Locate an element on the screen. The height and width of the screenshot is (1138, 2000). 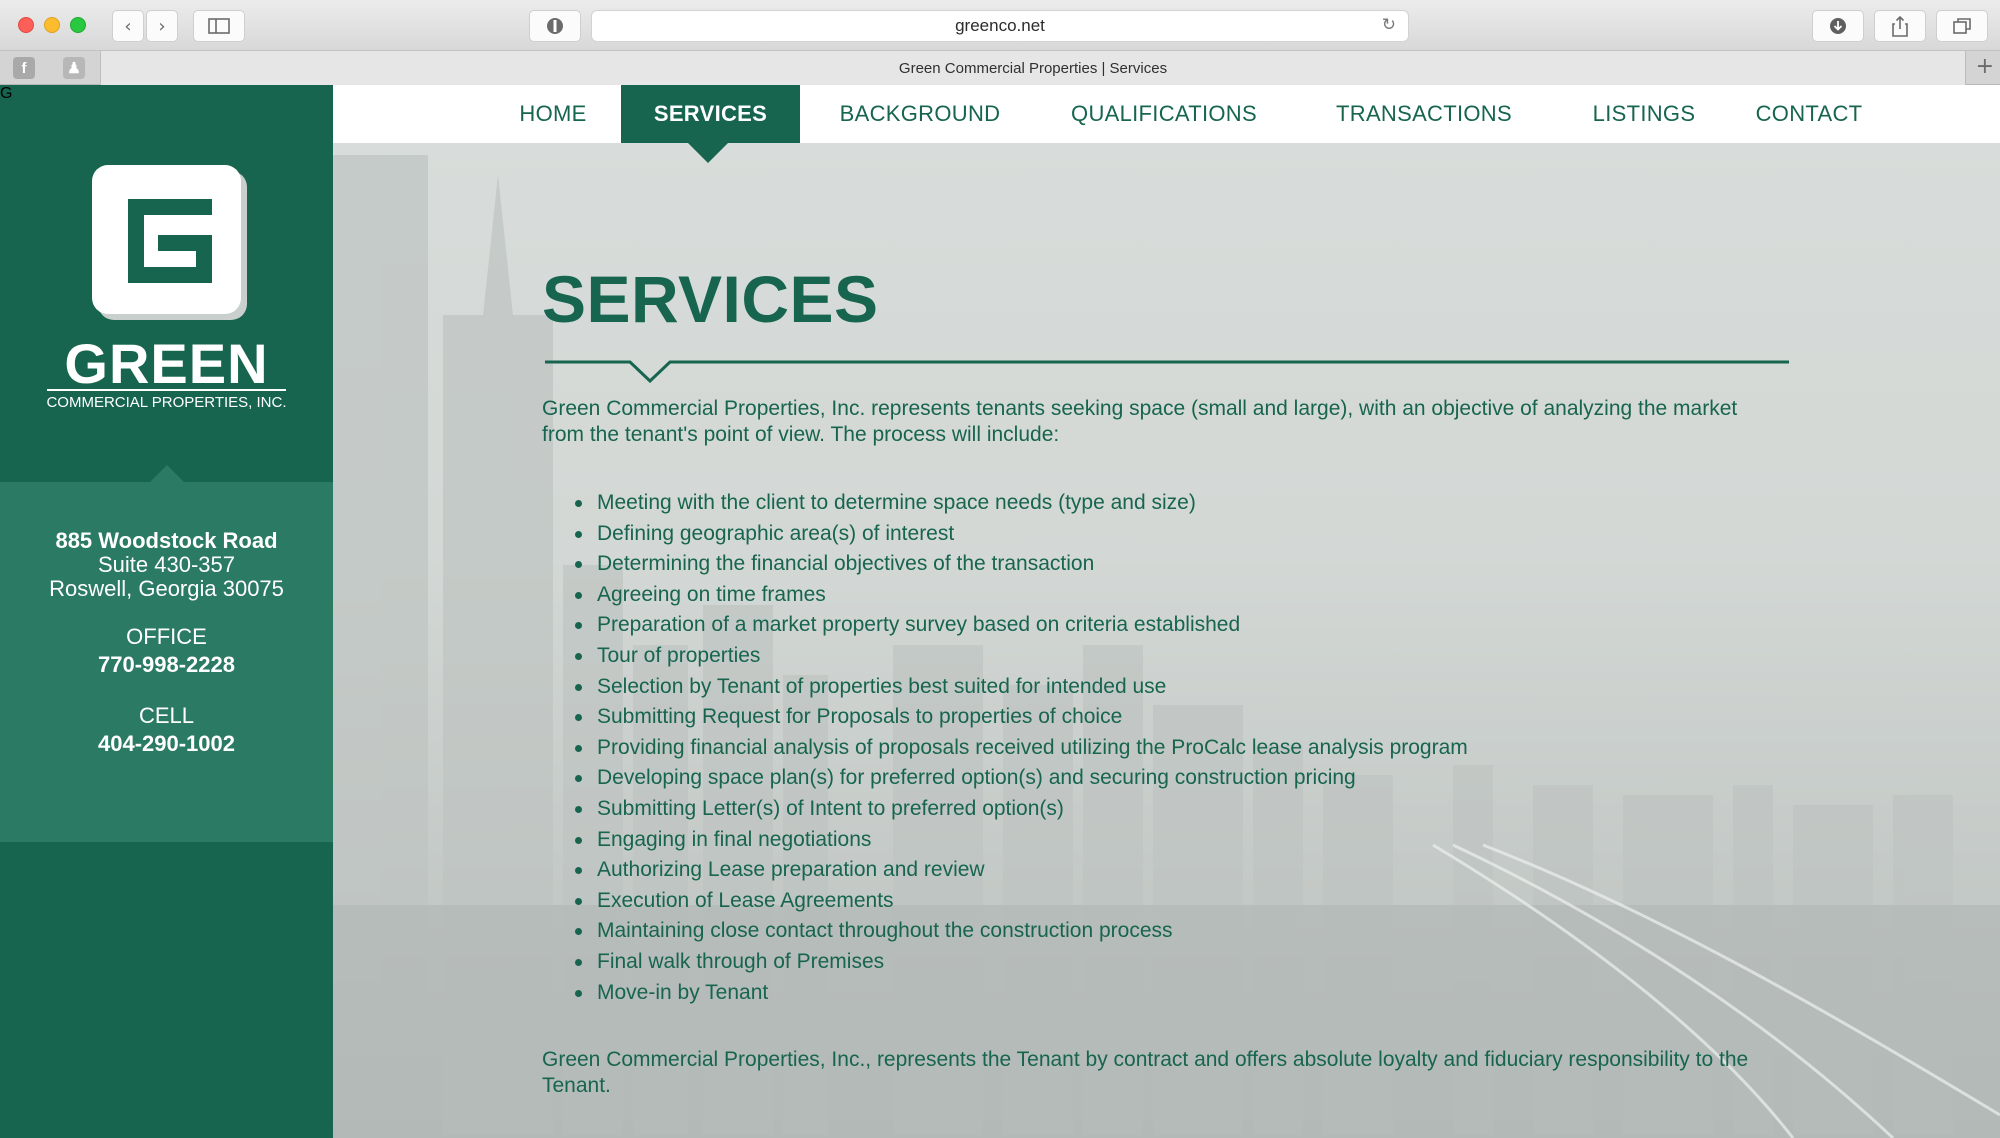
sidebar-toggle-button is located at coordinates (219, 26).